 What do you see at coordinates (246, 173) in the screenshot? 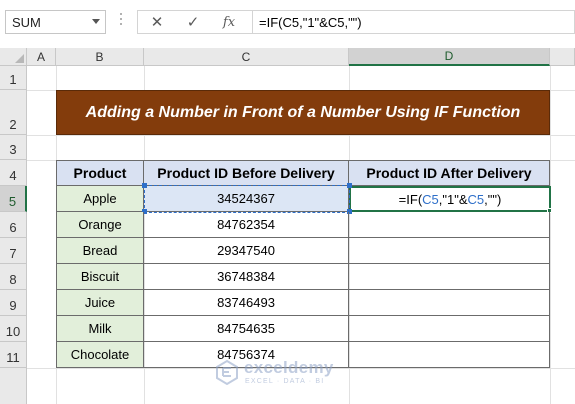
I see `header-id-before: Product ID Before Delivery` at bounding box center [246, 173].